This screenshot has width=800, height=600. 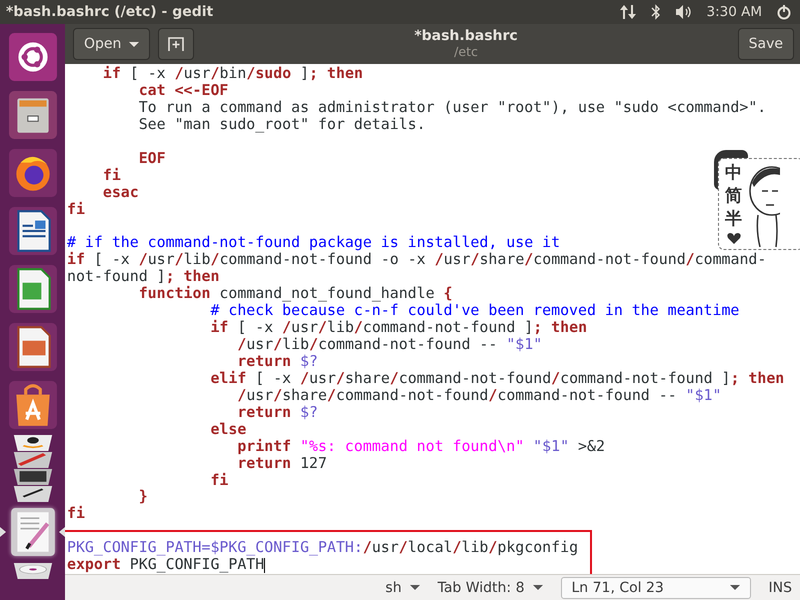 I want to click on bluetooth-icon, so click(x=655, y=12).